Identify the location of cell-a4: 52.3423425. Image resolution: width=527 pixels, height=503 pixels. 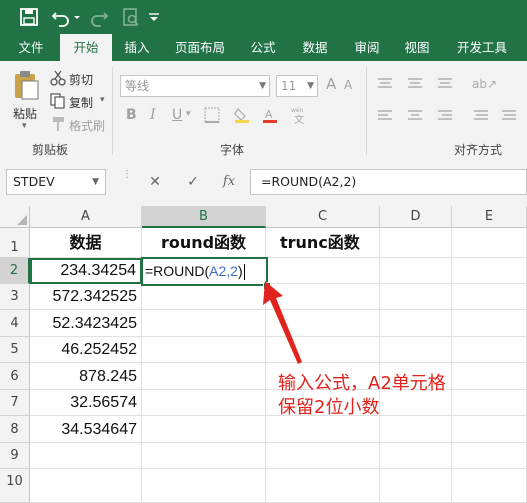
(86, 323).